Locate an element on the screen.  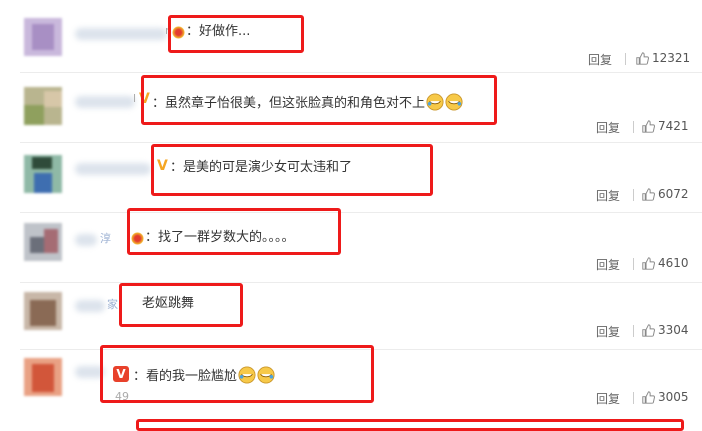
like-button: 3005 is located at coordinates (665, 397).